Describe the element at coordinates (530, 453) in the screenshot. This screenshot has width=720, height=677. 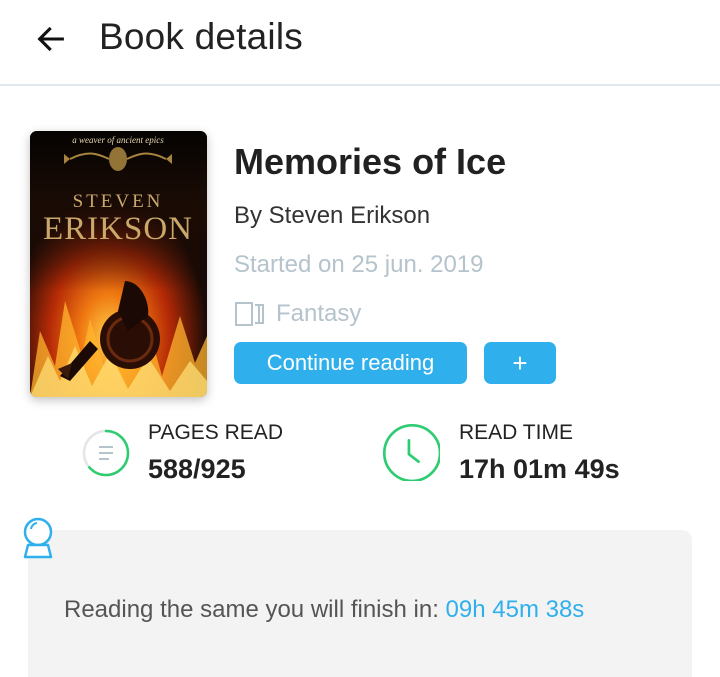
I see `read-time-stat: READ TIME 17h 01m 49s` at that location.